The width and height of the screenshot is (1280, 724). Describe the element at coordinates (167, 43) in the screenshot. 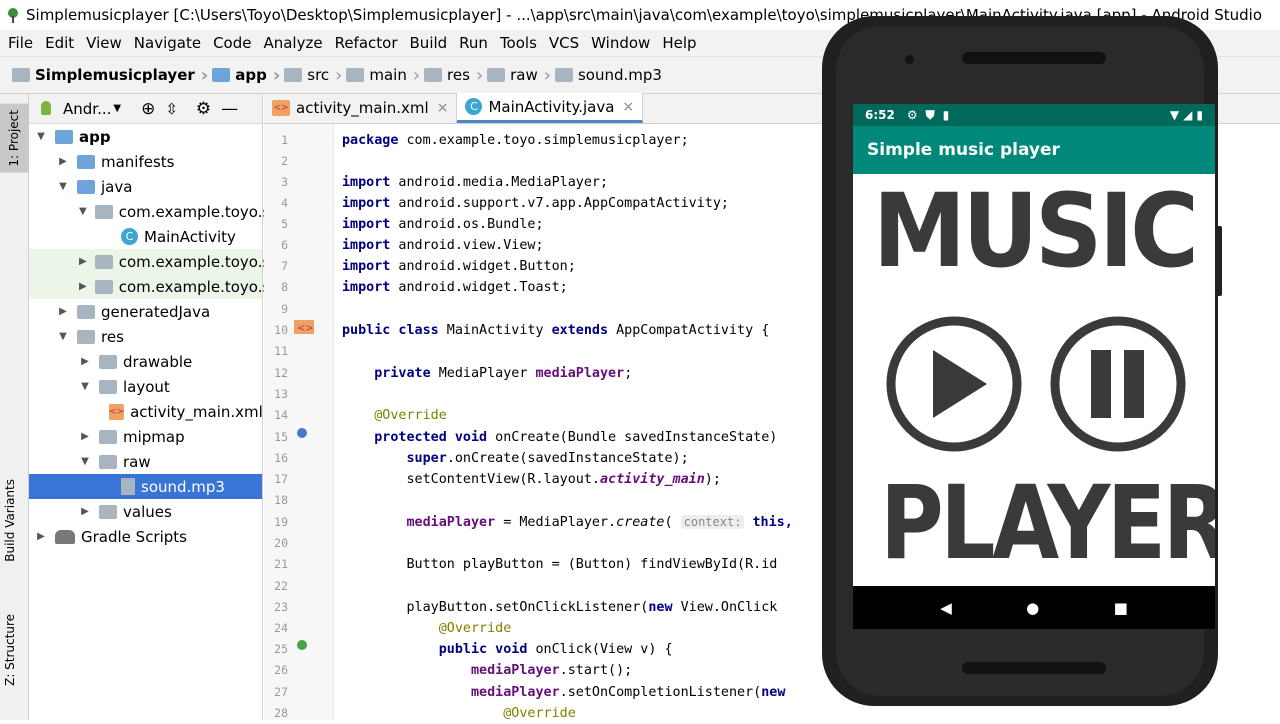

I see `menu-item-navigate: Navigate` at that location.